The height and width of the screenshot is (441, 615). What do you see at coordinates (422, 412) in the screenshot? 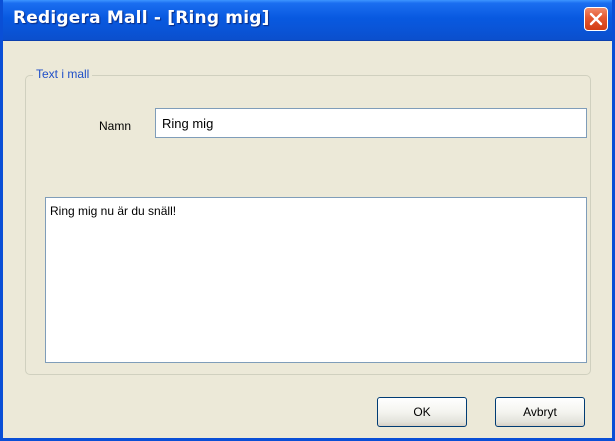
I see `ok-button: OK` at bounding box center [422, 412].